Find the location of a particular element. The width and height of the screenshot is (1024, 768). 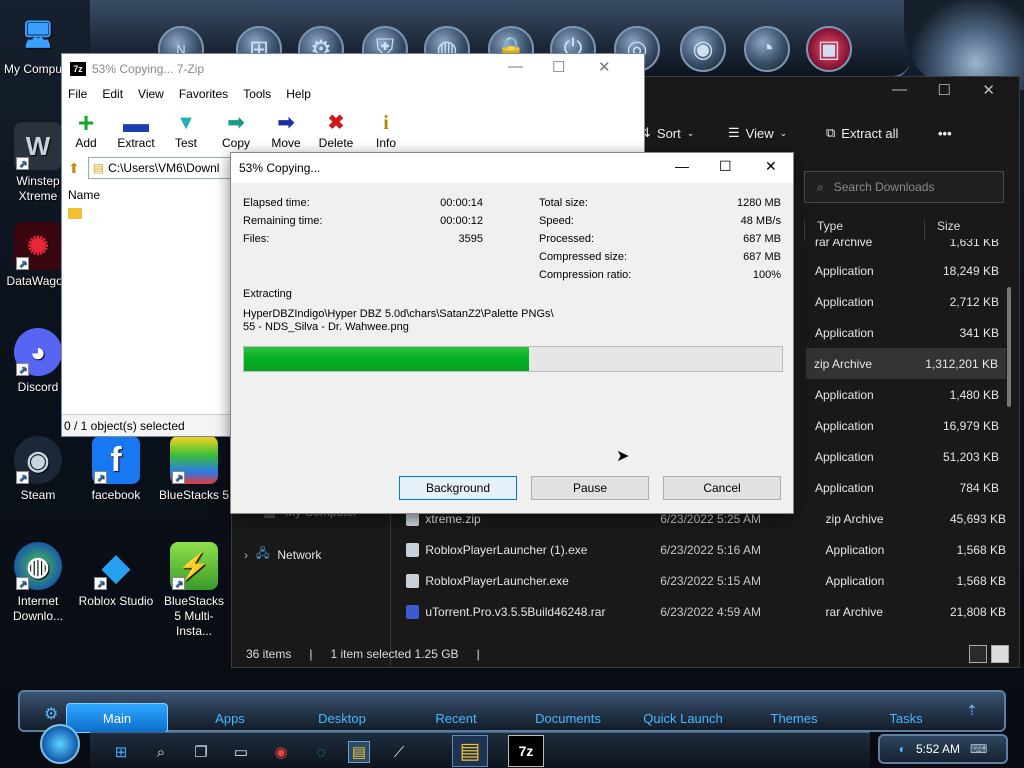

table-row: Application 2,712 KB is located at coordinates (907, 301).